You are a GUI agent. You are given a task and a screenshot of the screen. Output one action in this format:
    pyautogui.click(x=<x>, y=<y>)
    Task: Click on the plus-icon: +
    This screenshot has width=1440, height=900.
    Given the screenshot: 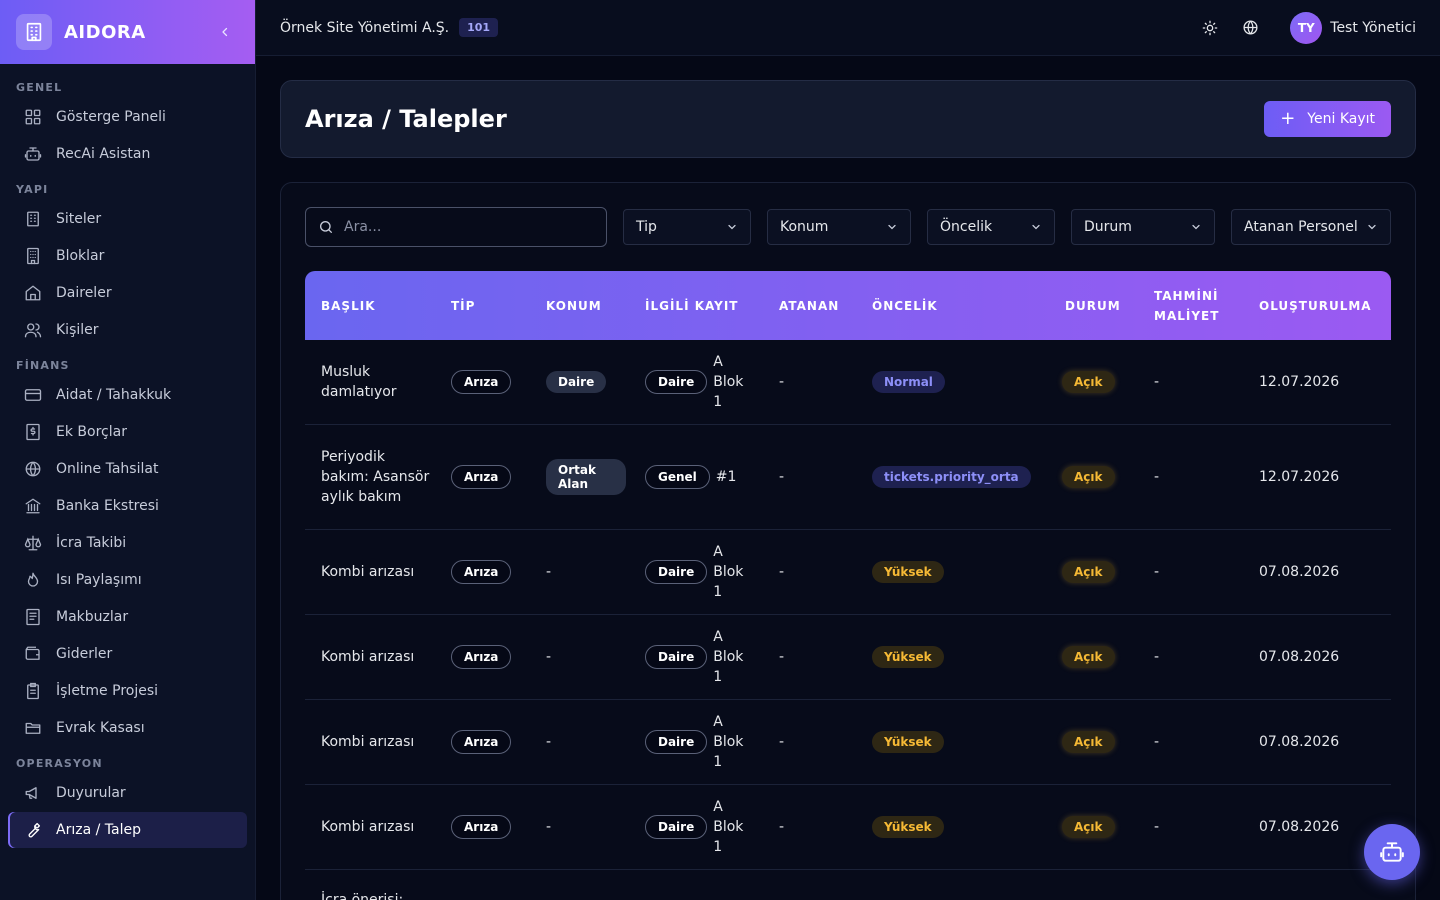 What is the action you would take?
    pyautogui.click(x=1288, y=118)
    